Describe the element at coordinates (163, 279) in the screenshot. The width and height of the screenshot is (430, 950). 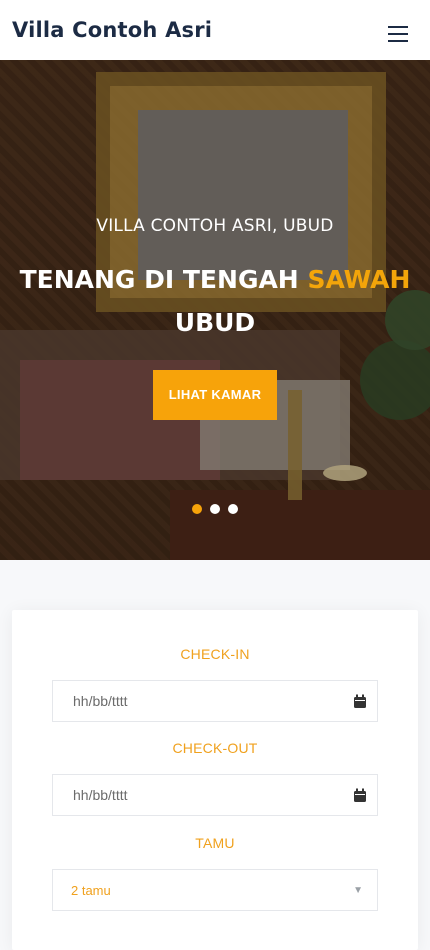
I see `hero-title-main: TENANG DI TENGAH` at that location.